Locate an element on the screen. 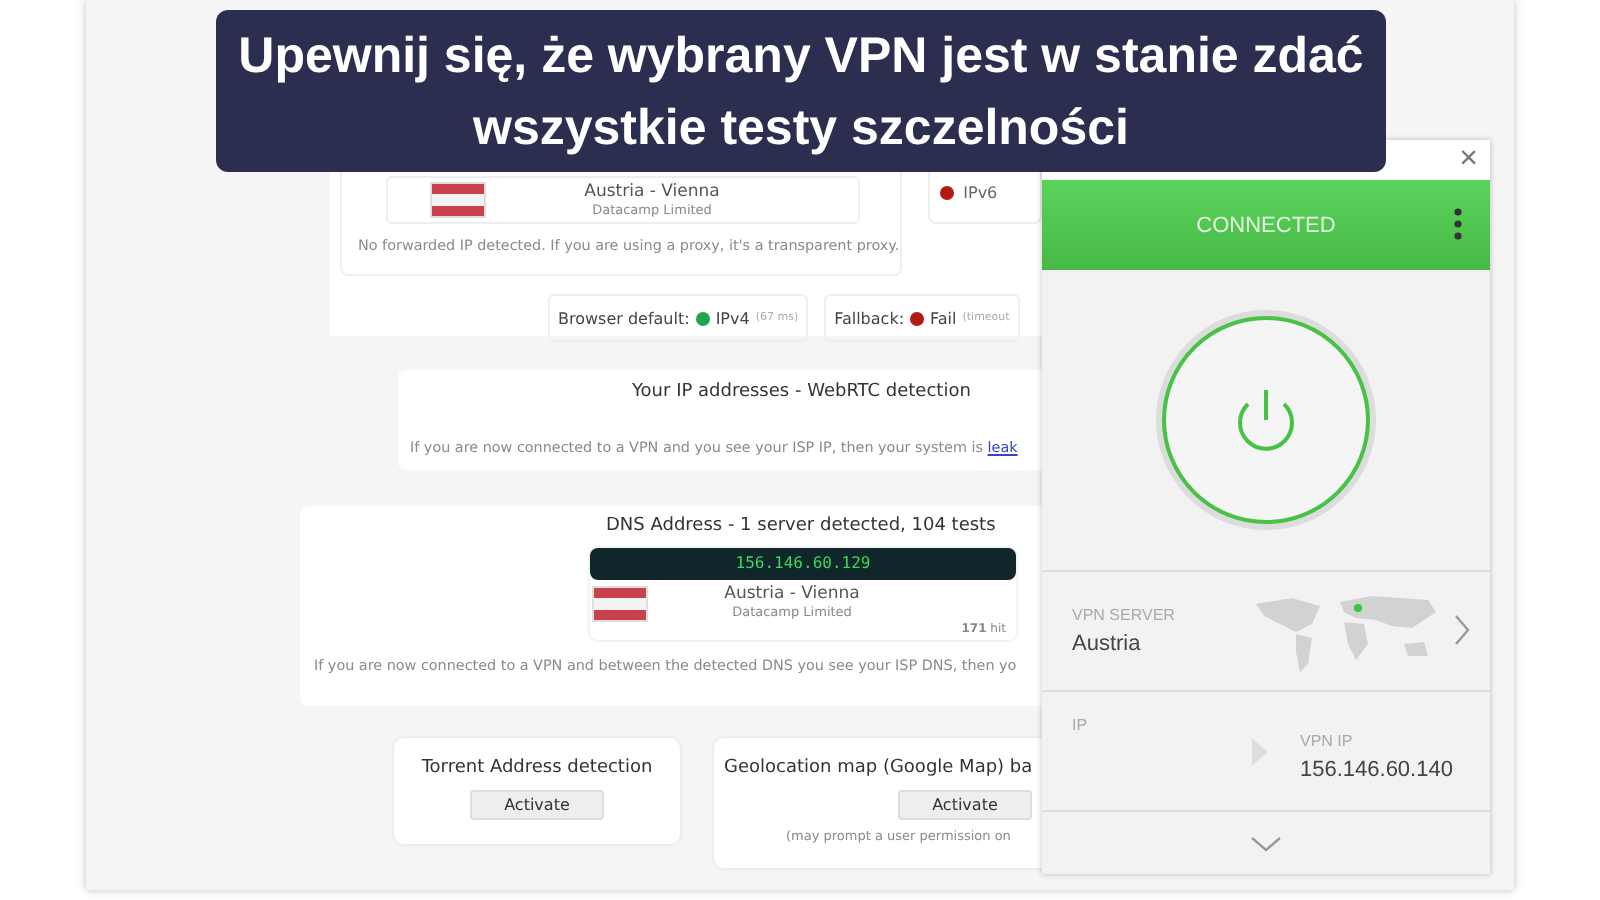 The image size is (1600, 900). server-name: Austria is located at coordinates (1107, 644).